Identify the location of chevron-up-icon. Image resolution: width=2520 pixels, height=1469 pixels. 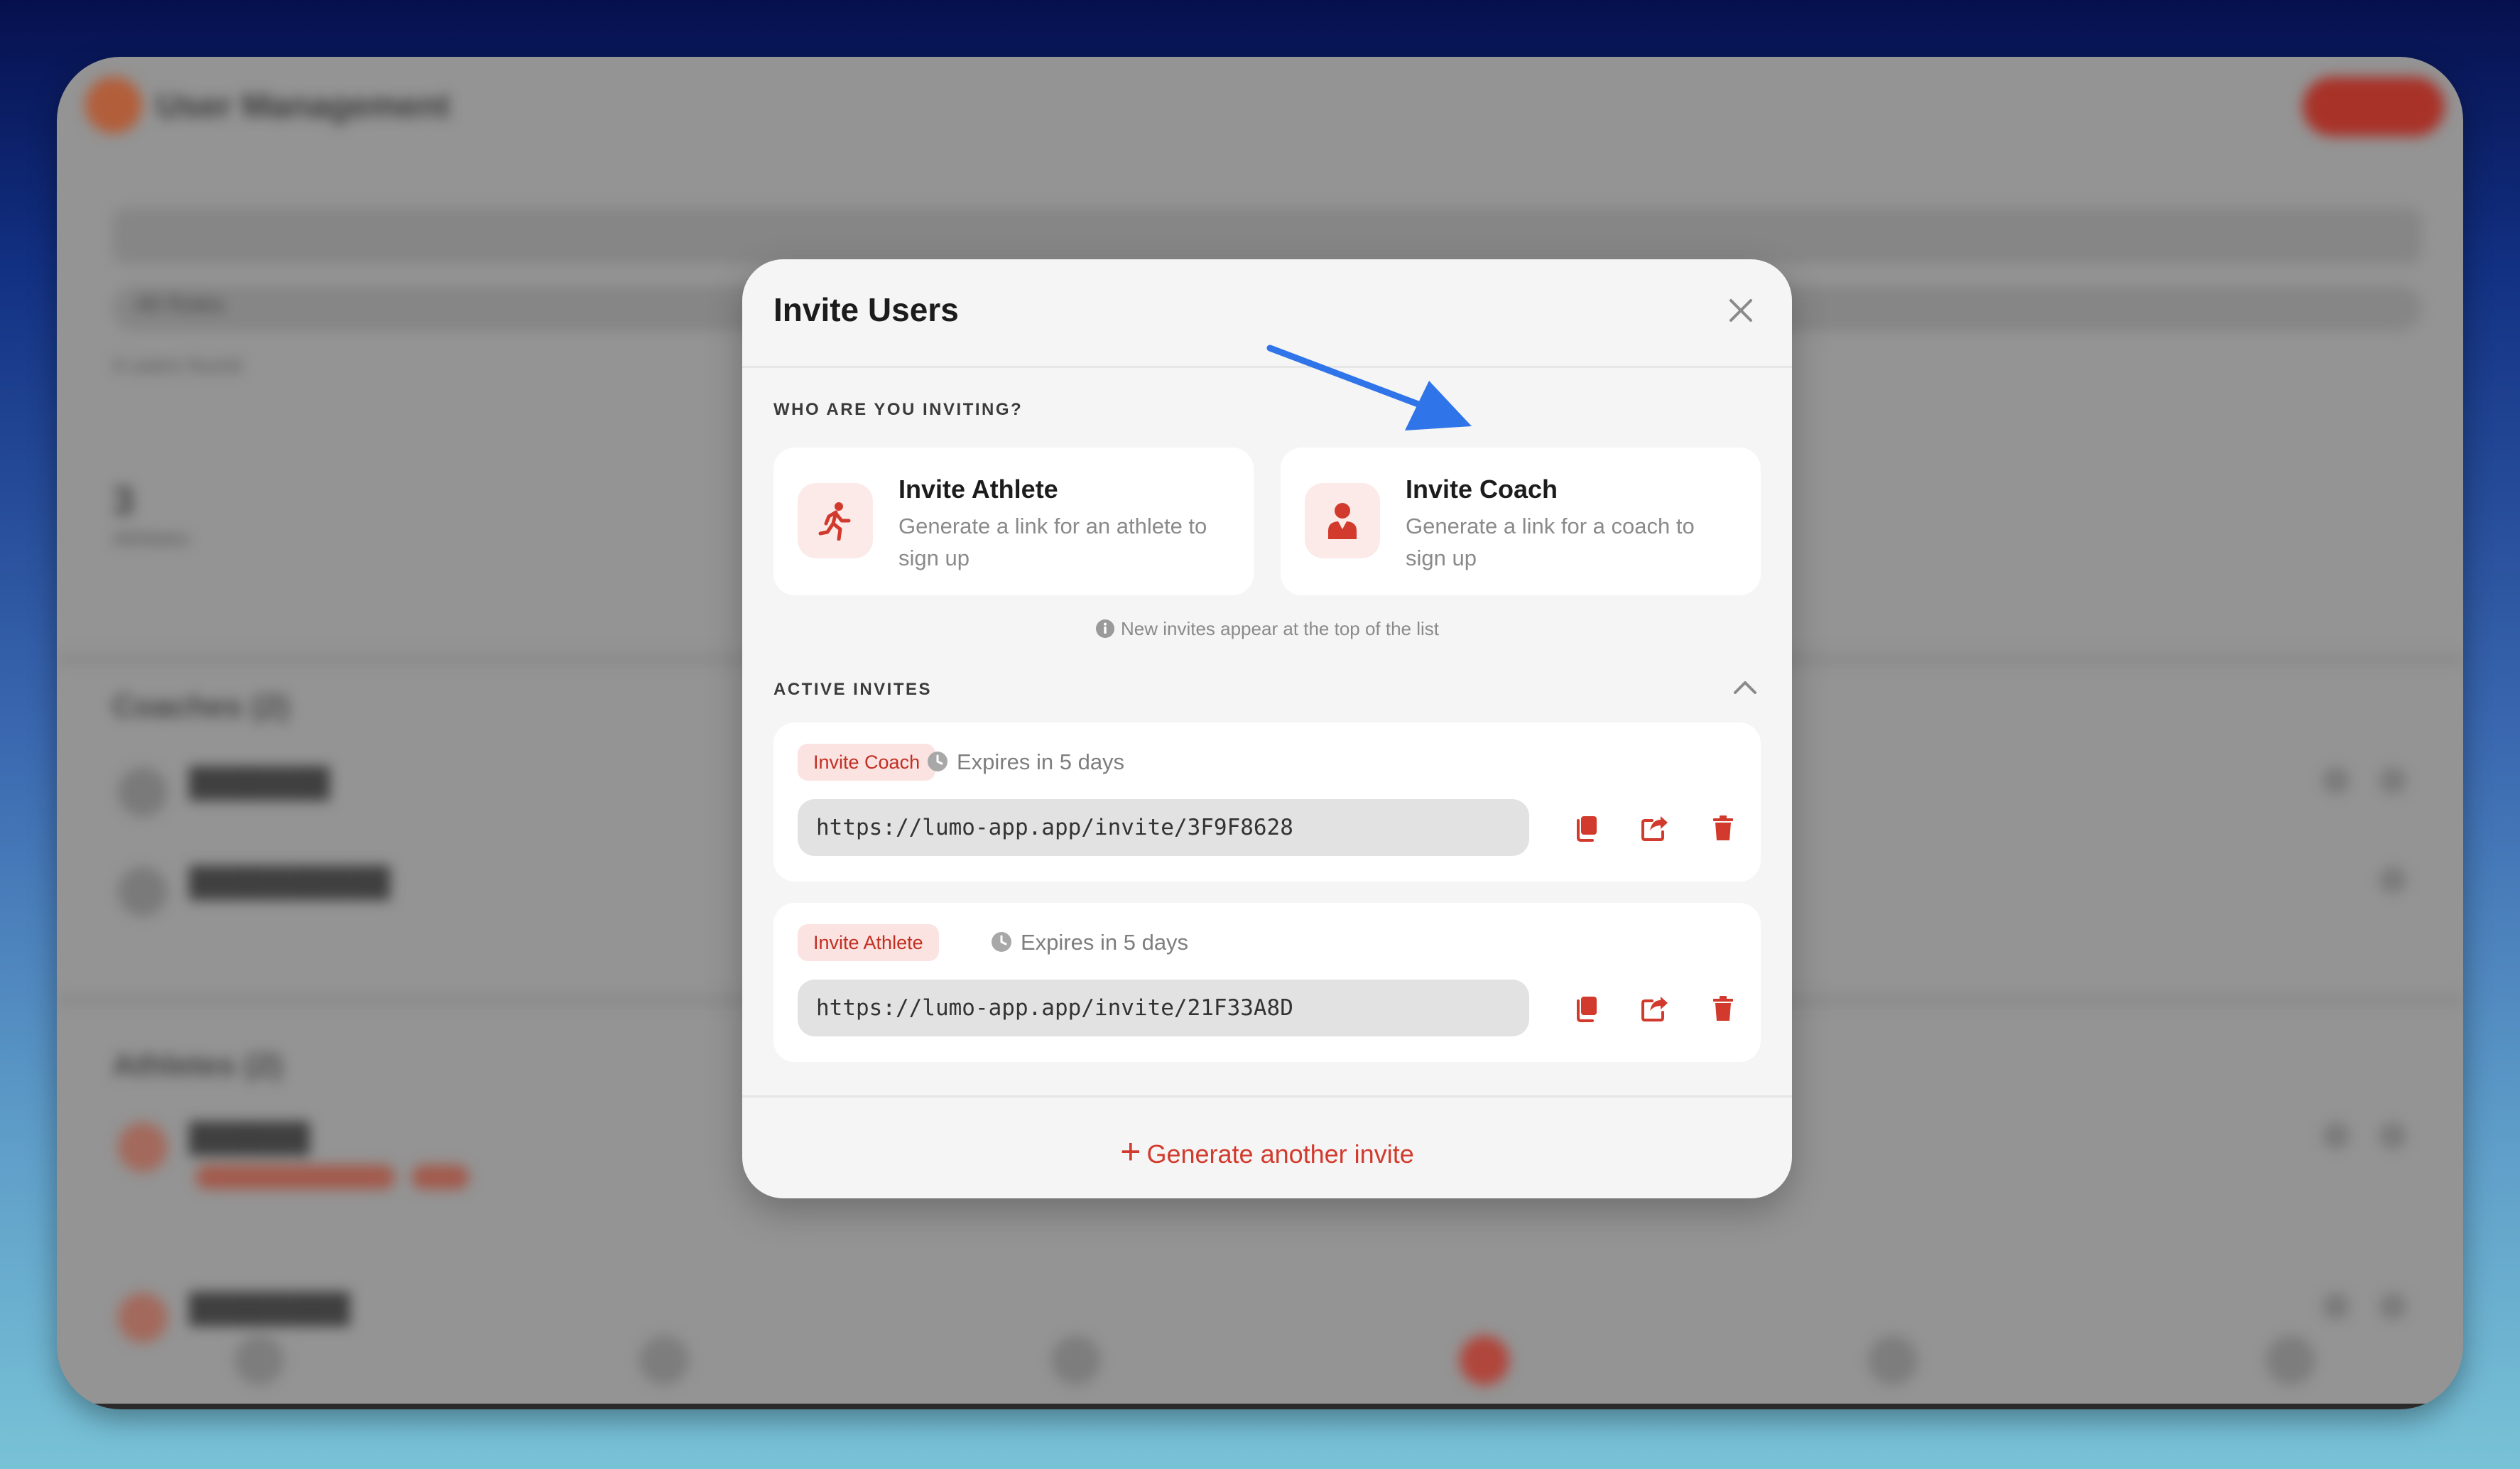
(1745, 688).